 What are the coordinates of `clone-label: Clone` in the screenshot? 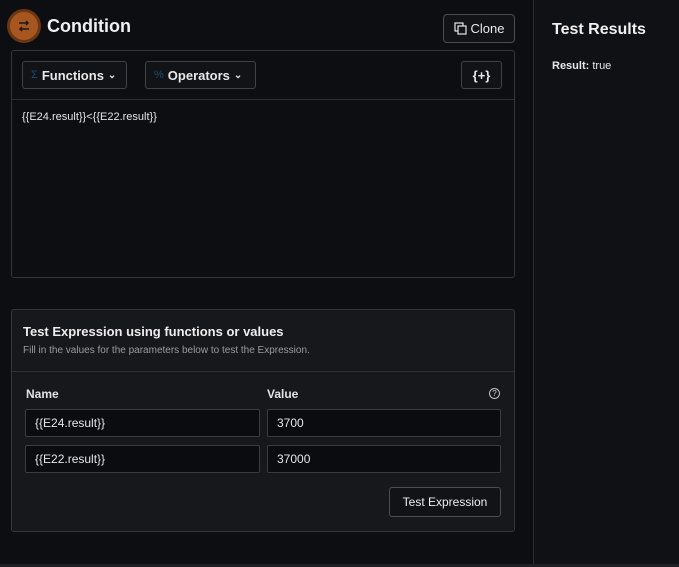 It's located at (487, 28).